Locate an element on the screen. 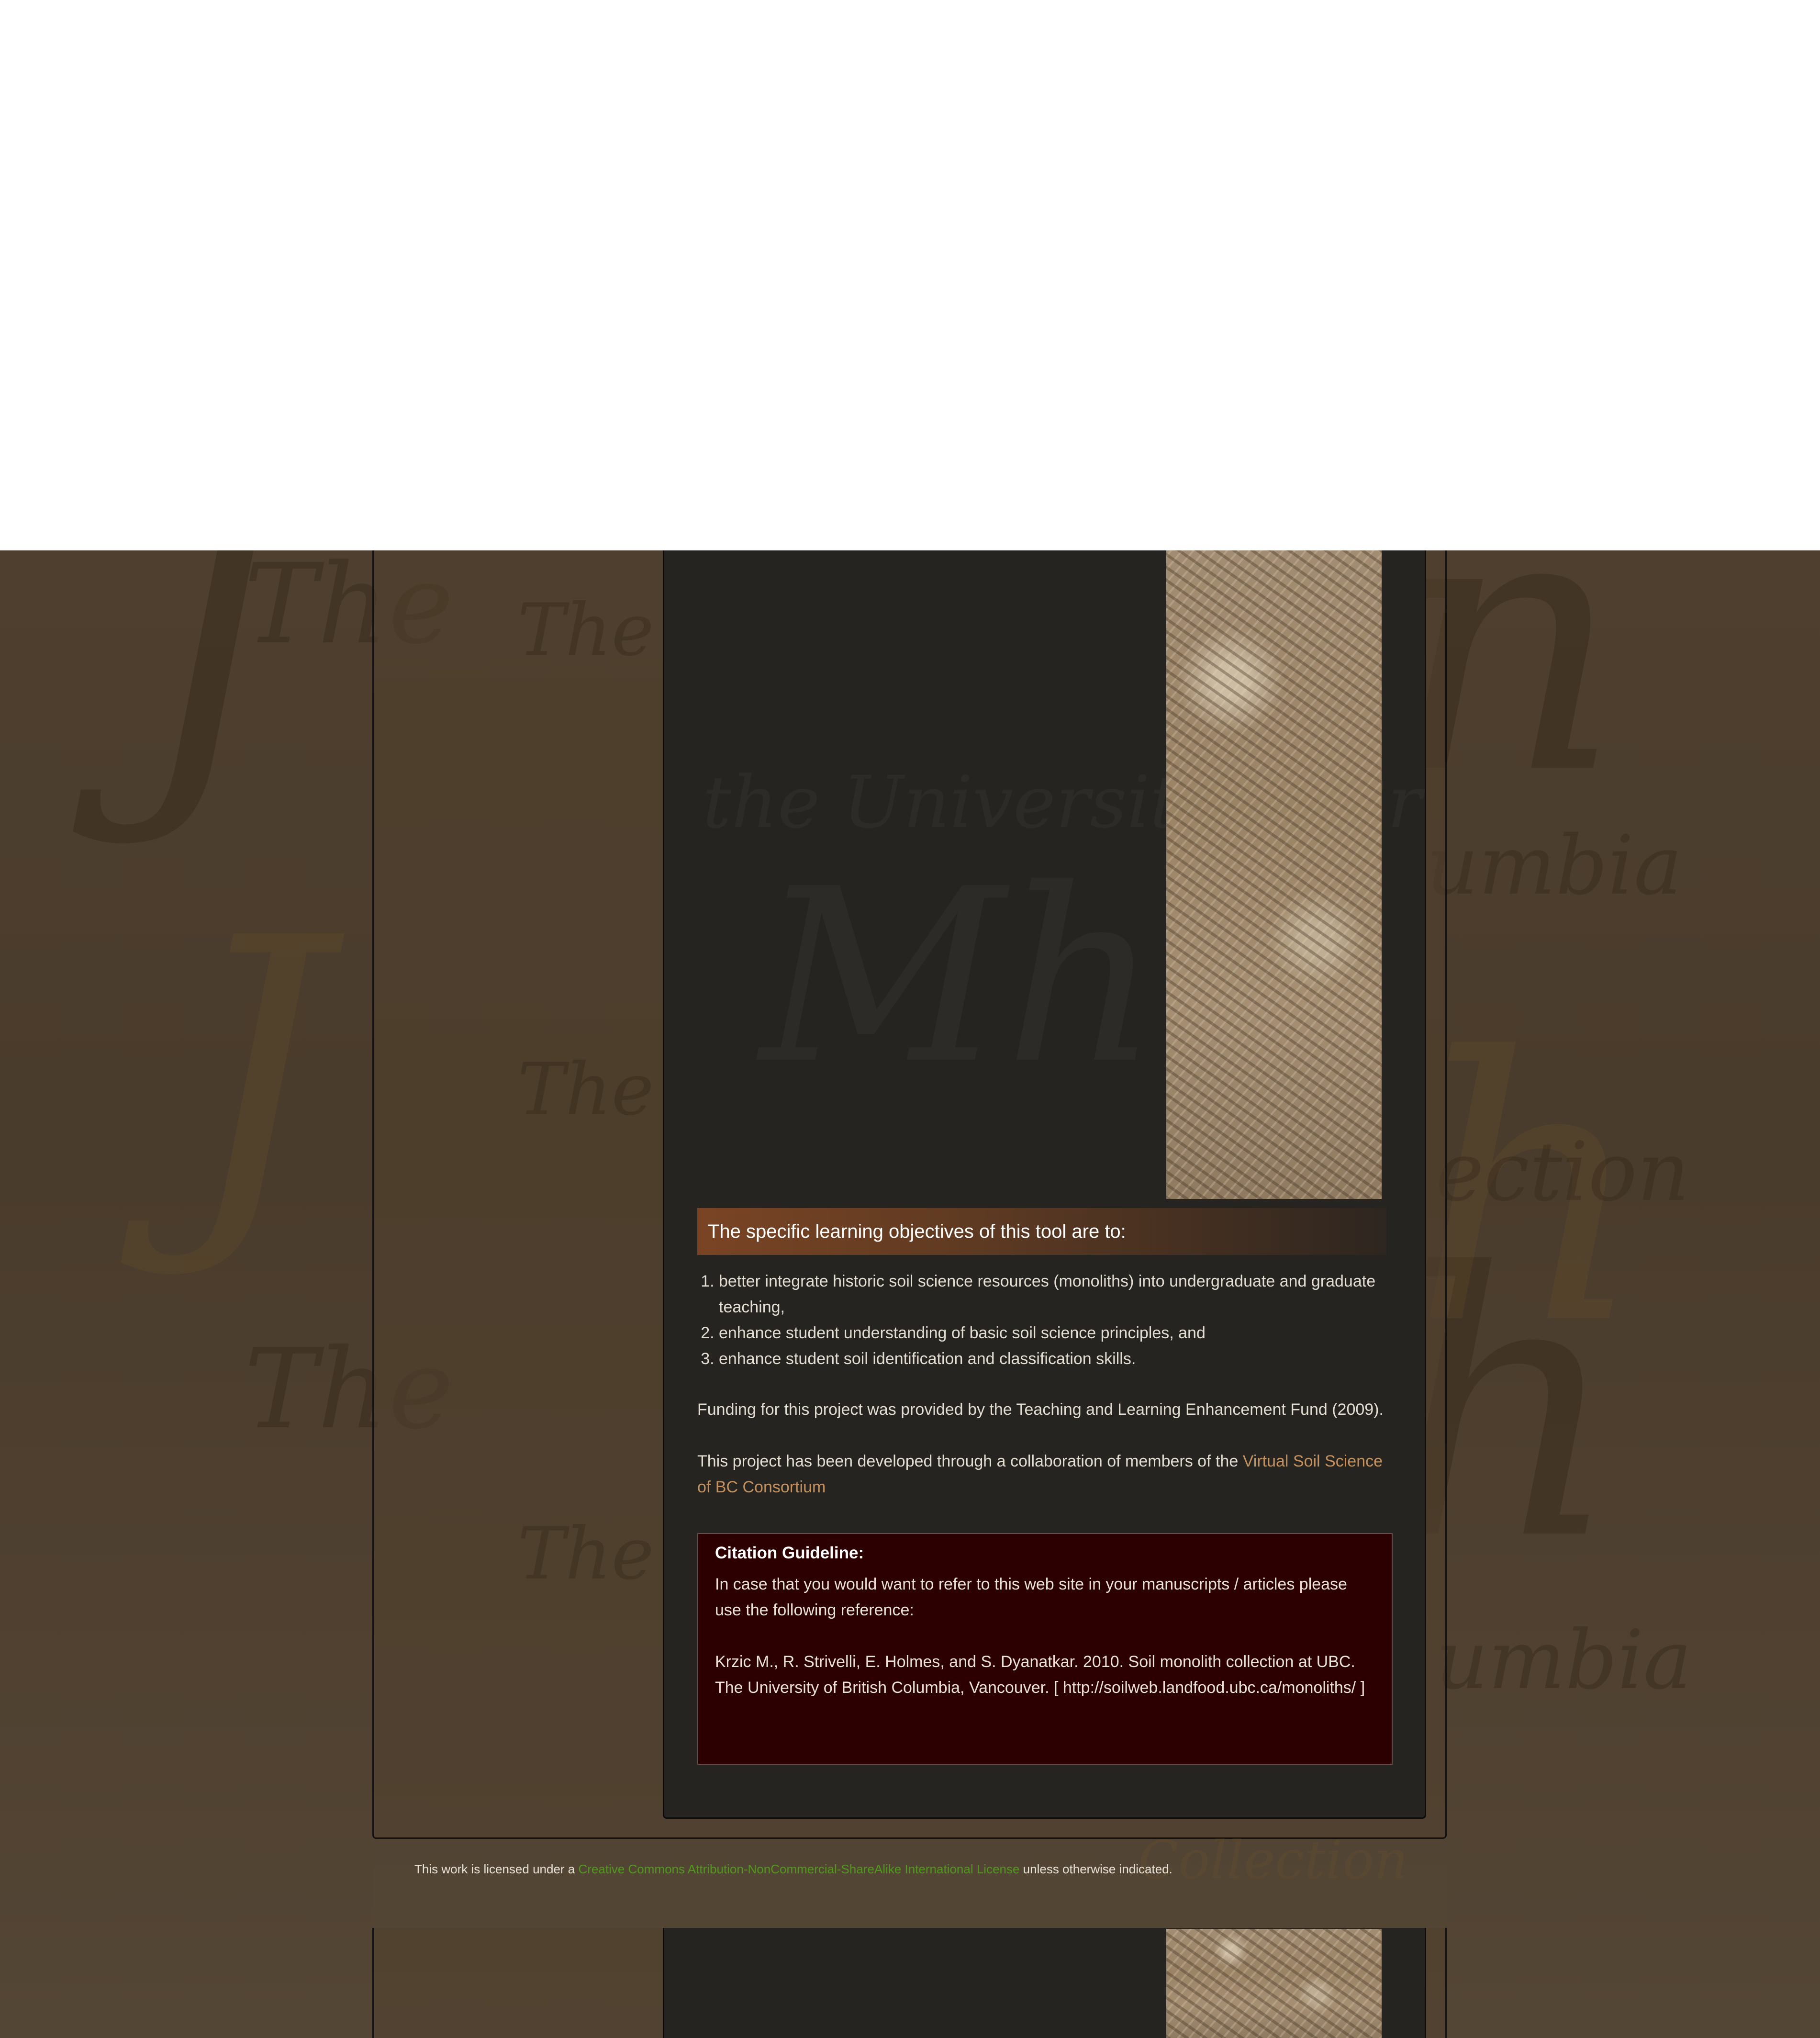 The image size is (1820, 2038). soil-monolith-image is located at coordinates (1274, 874).